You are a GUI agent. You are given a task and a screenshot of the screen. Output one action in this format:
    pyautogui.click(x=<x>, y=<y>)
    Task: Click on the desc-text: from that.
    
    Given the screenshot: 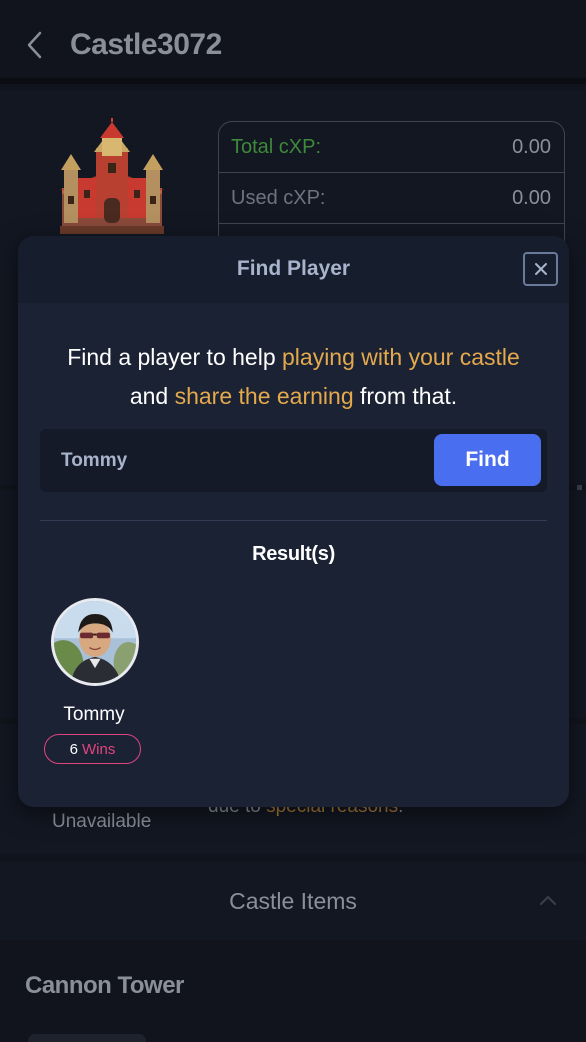 What is the action you would take?
    pyautogui.click(x=405, y=396)
    